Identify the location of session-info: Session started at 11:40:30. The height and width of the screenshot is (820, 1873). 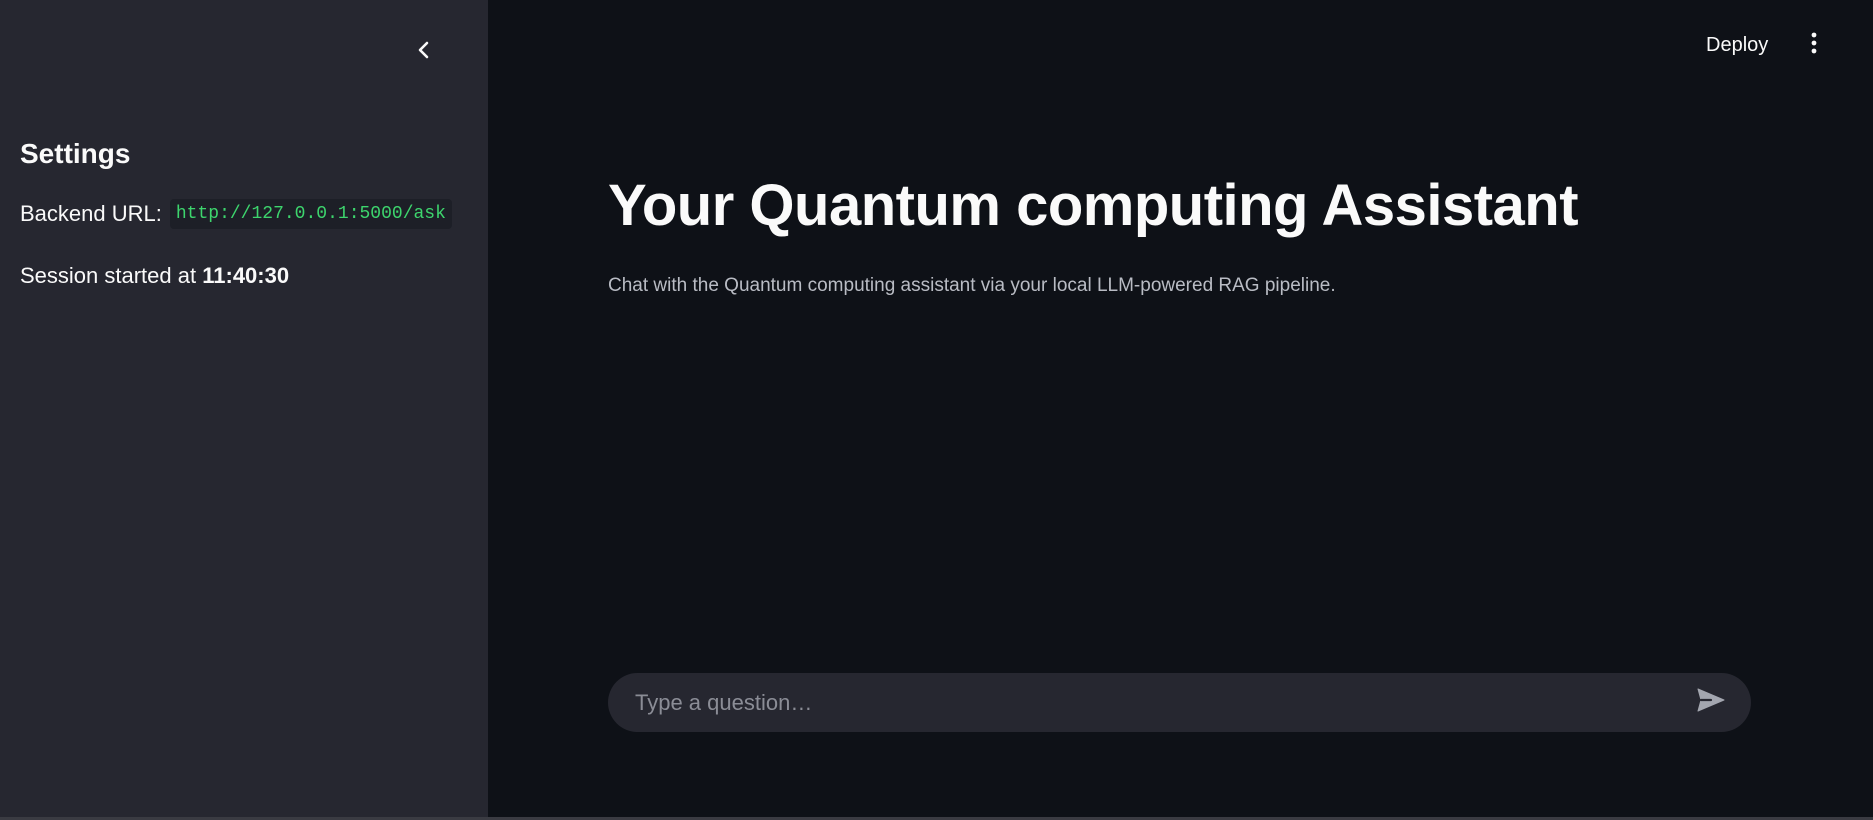
(154, 276).